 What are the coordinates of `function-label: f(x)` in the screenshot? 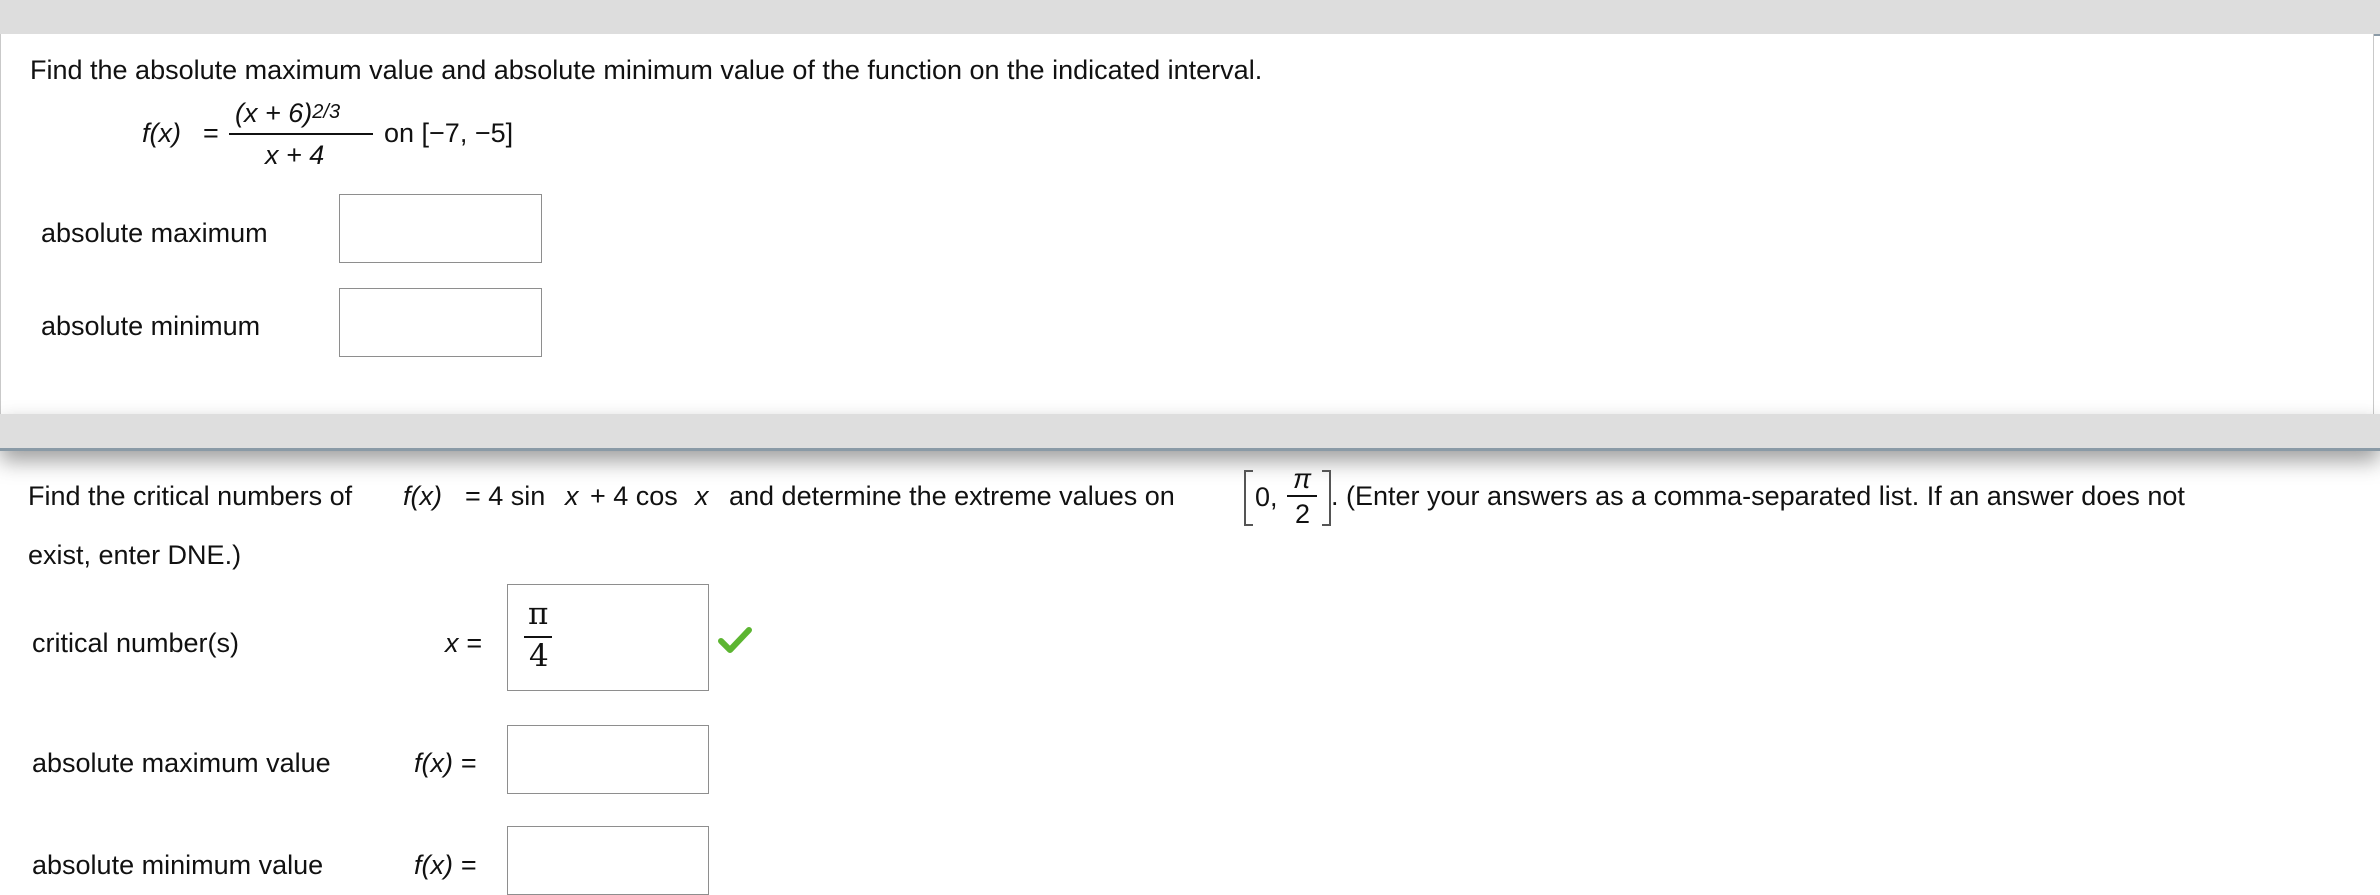 It's located at (161, 133).